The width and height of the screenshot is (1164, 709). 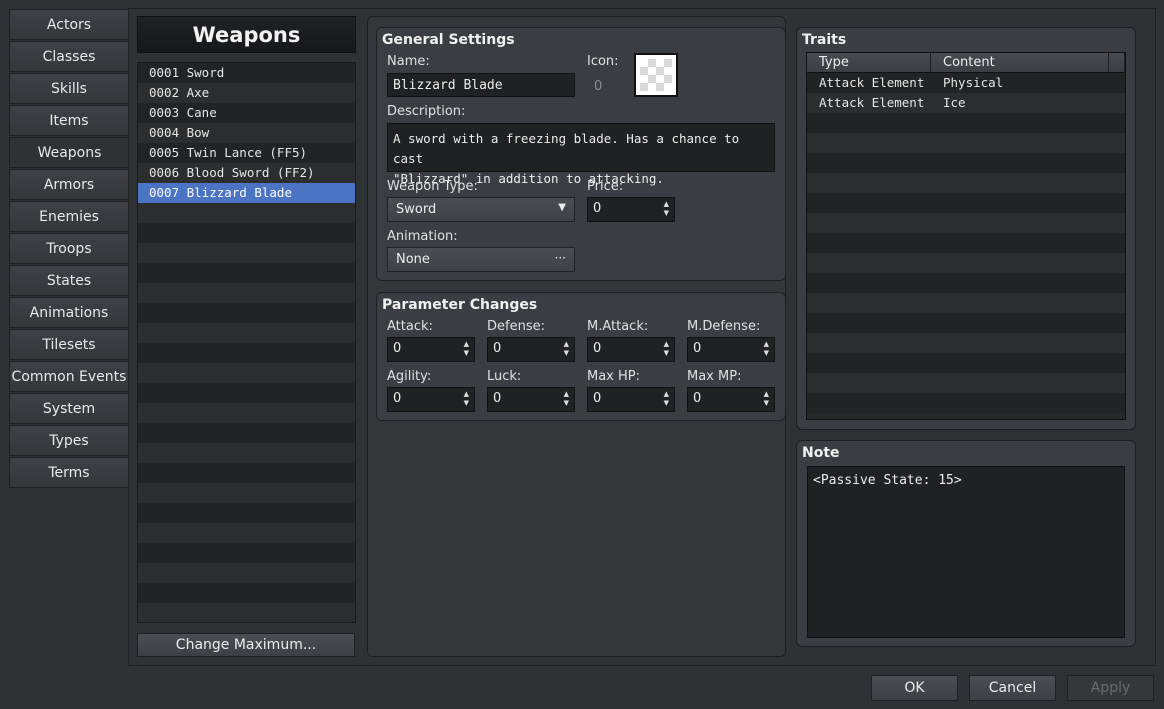 What do you see at coordinates (69, 184) in the screenshot?
I see `tab-armors: Armors` at bounding box center [69, 184].